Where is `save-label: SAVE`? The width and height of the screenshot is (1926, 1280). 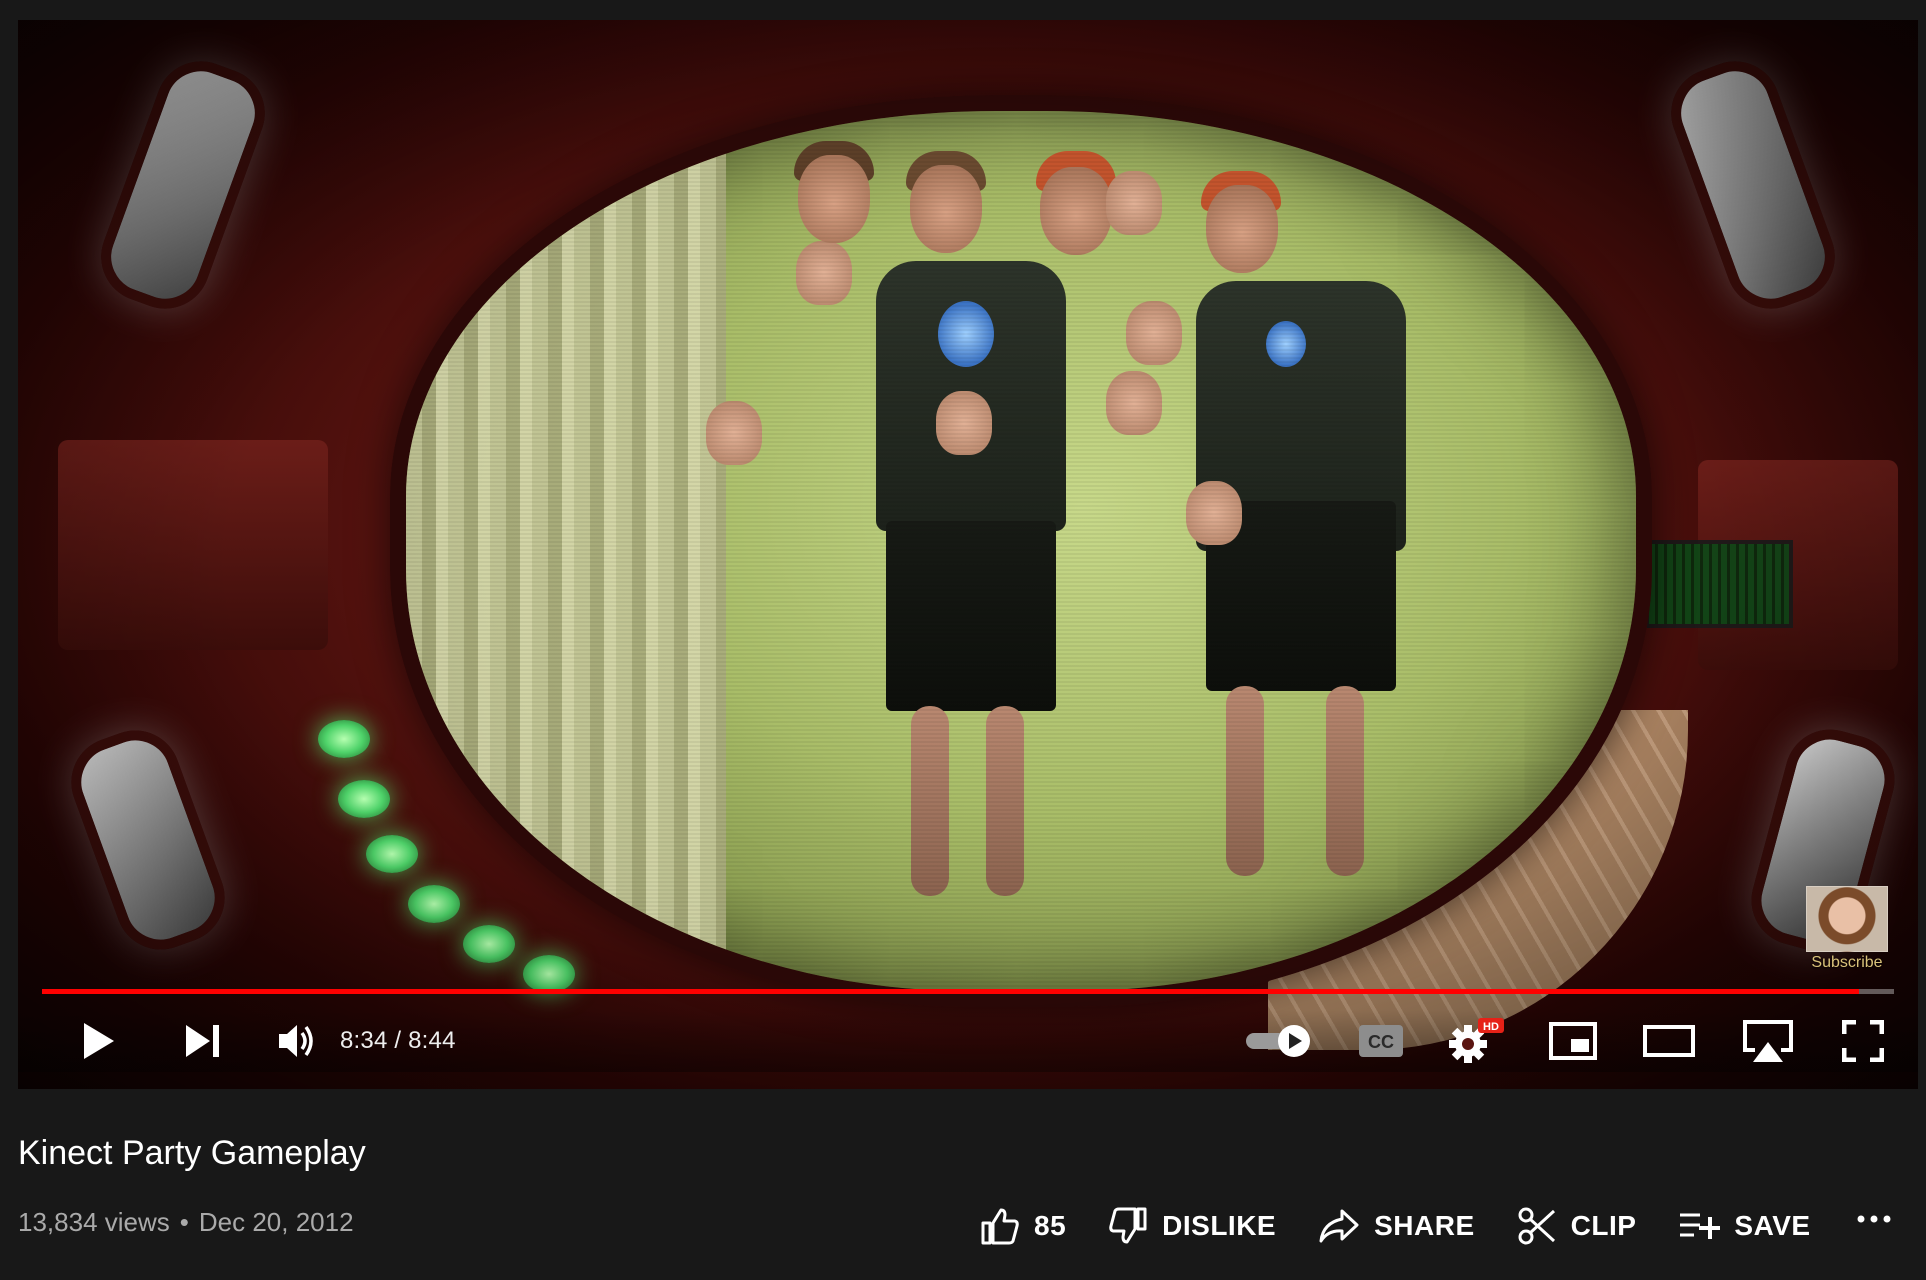
save-label: SAVE is located at coordinates (1772, 1225).